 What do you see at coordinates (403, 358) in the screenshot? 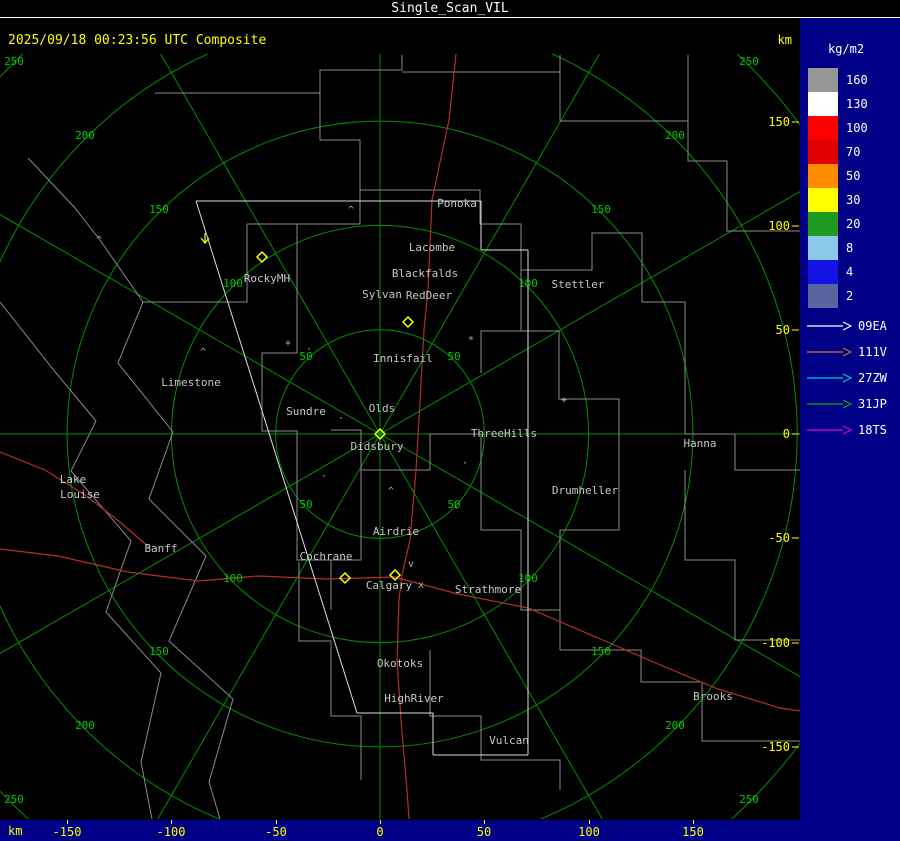
I see `city-label-innisfail: Innisfail` at bounding box center [403, 358].